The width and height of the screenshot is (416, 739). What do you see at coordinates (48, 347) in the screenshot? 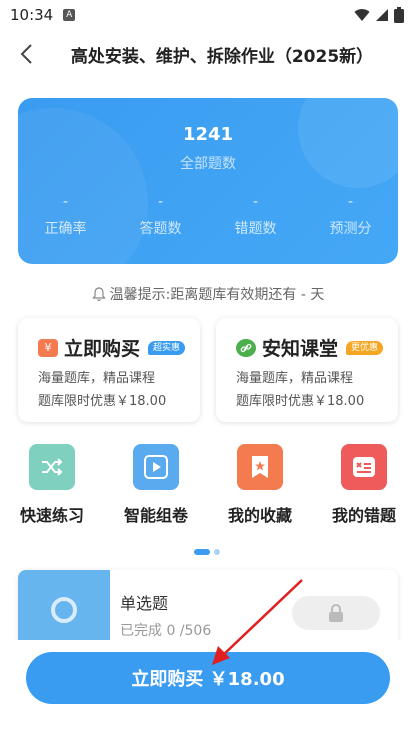
I see `yen-icon: ¥` at bounding box center [48, 347].